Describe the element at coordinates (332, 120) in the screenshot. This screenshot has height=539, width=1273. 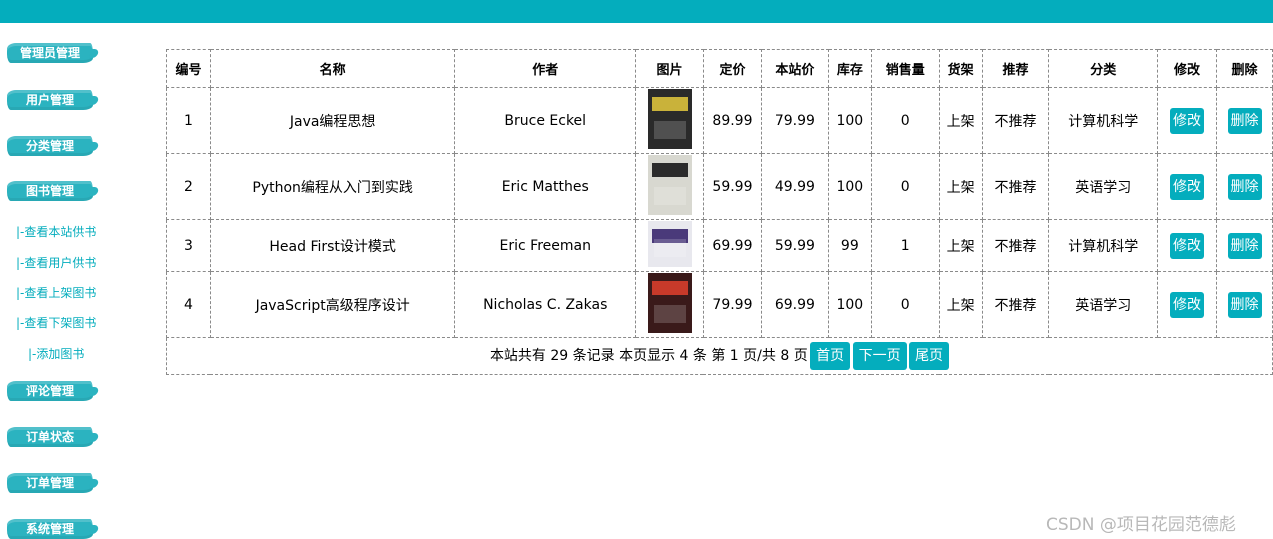
I see `cell-name: Java编程思想` at that location.